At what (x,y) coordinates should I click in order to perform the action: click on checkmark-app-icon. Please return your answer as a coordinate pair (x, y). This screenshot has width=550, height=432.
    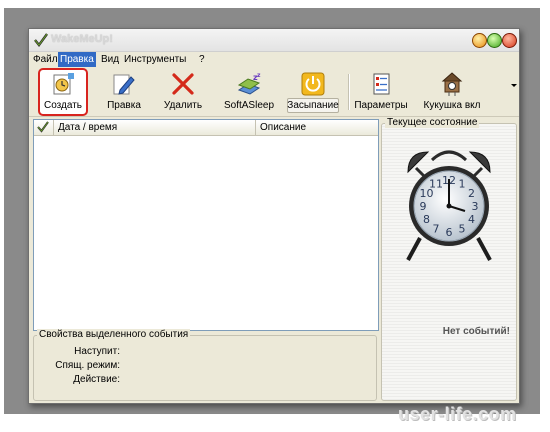
    Looking at the image, I should click on (41, 40).